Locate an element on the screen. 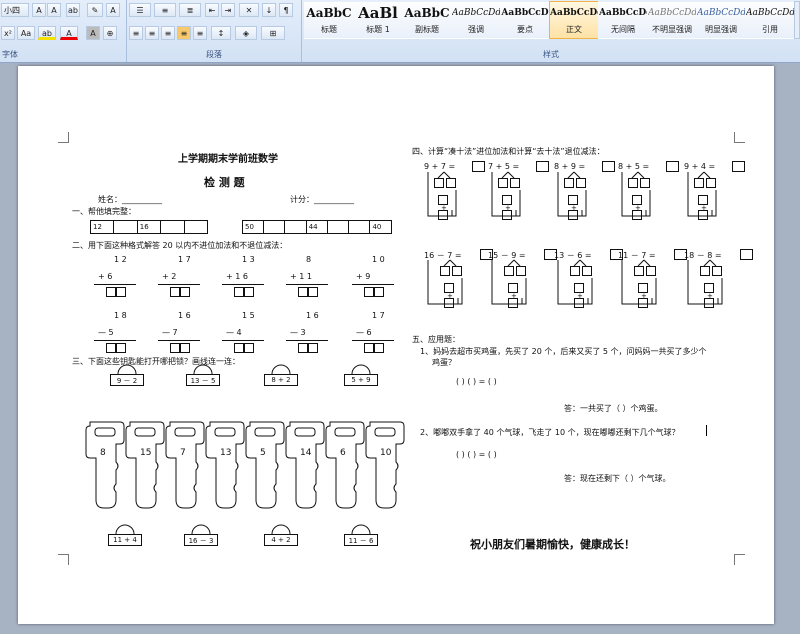  font-group: 小四 A A ab ✎ A x² Aa ab A A ⊕ 字体 is located at coordinates (63, 31).